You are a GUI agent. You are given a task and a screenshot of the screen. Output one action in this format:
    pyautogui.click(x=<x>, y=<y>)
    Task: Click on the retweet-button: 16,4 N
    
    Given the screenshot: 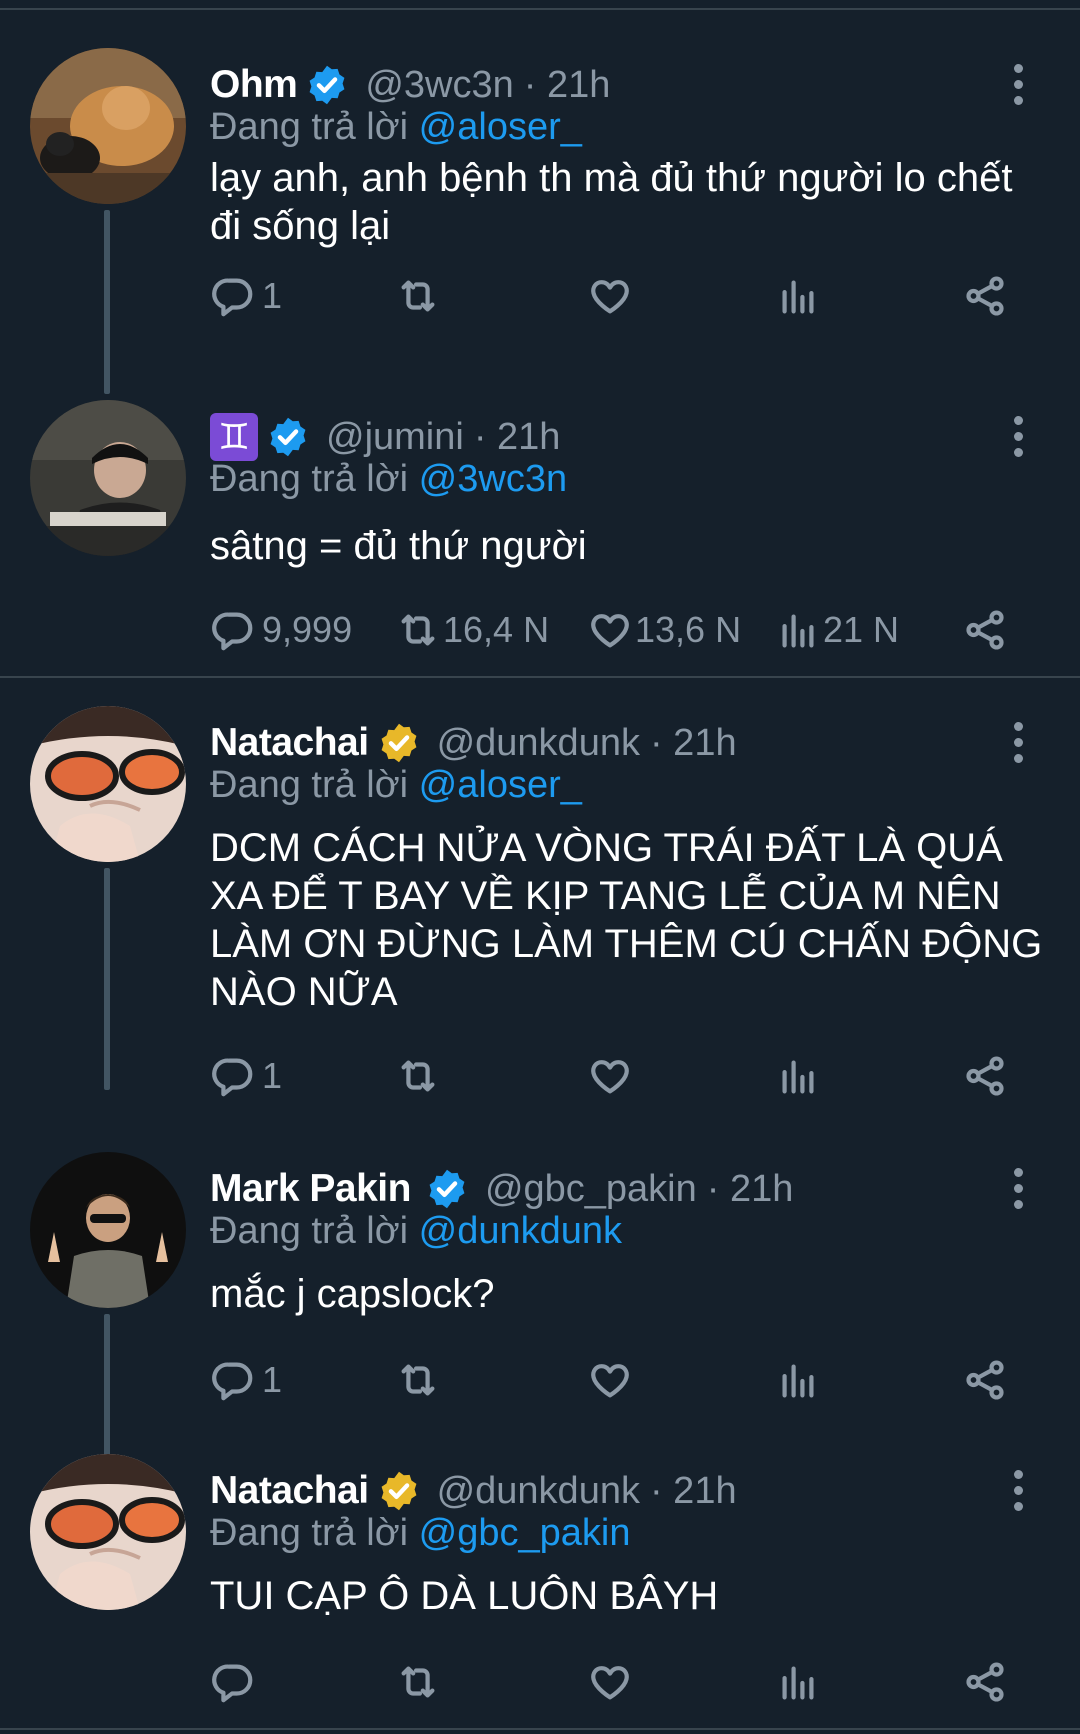 What is the action you would take?
    pyautogui.click(x=472, y=630)
    